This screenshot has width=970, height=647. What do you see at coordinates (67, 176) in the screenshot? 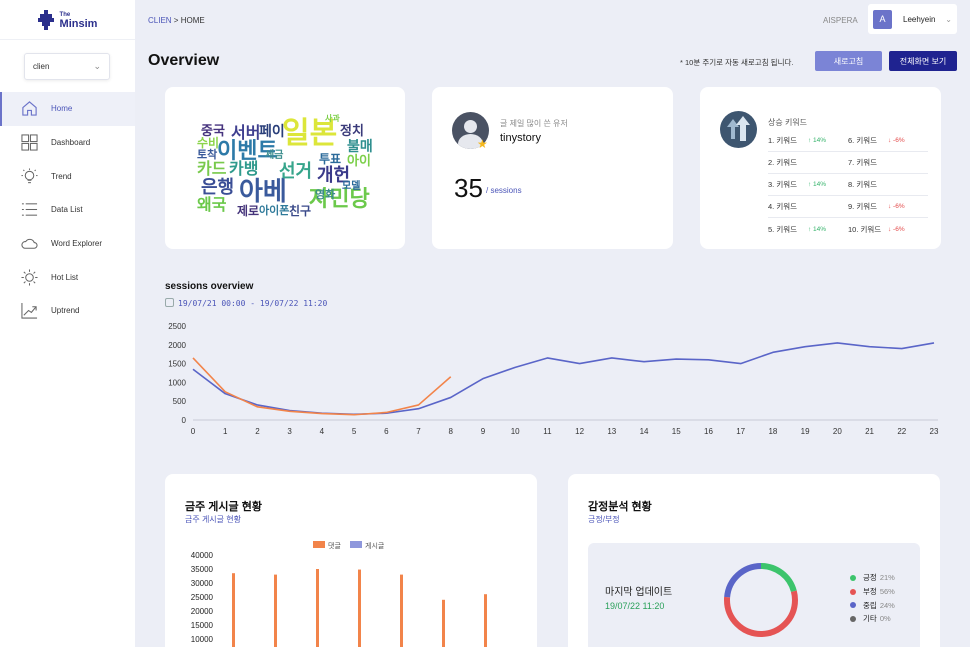
I see `sidebar-item-trend: Trend` at bounding box center [67, 176].